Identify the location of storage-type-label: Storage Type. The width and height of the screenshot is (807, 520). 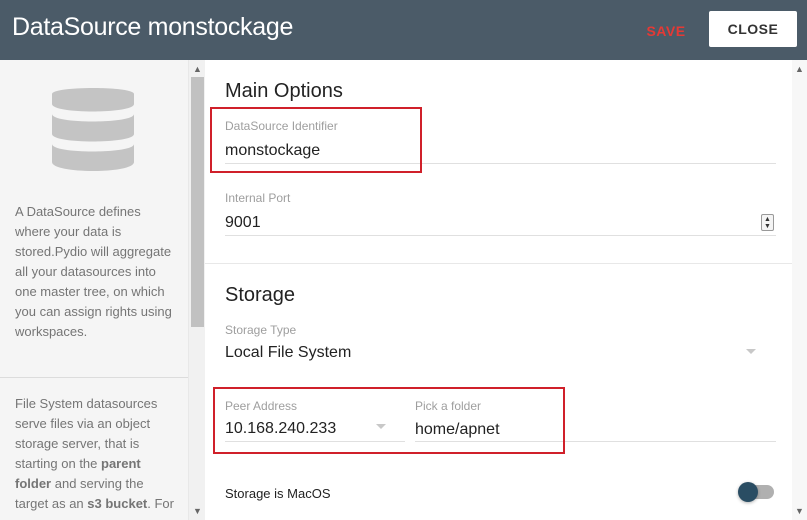
(261, 330).